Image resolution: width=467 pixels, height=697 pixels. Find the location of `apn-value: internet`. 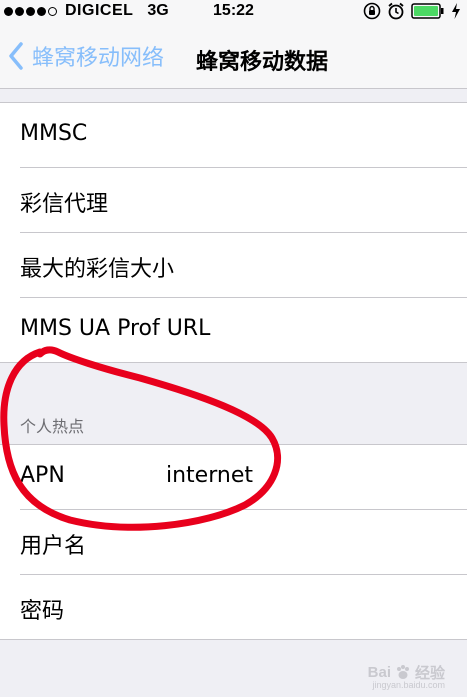

apn-value: internet is located at coordinates (209, 475).